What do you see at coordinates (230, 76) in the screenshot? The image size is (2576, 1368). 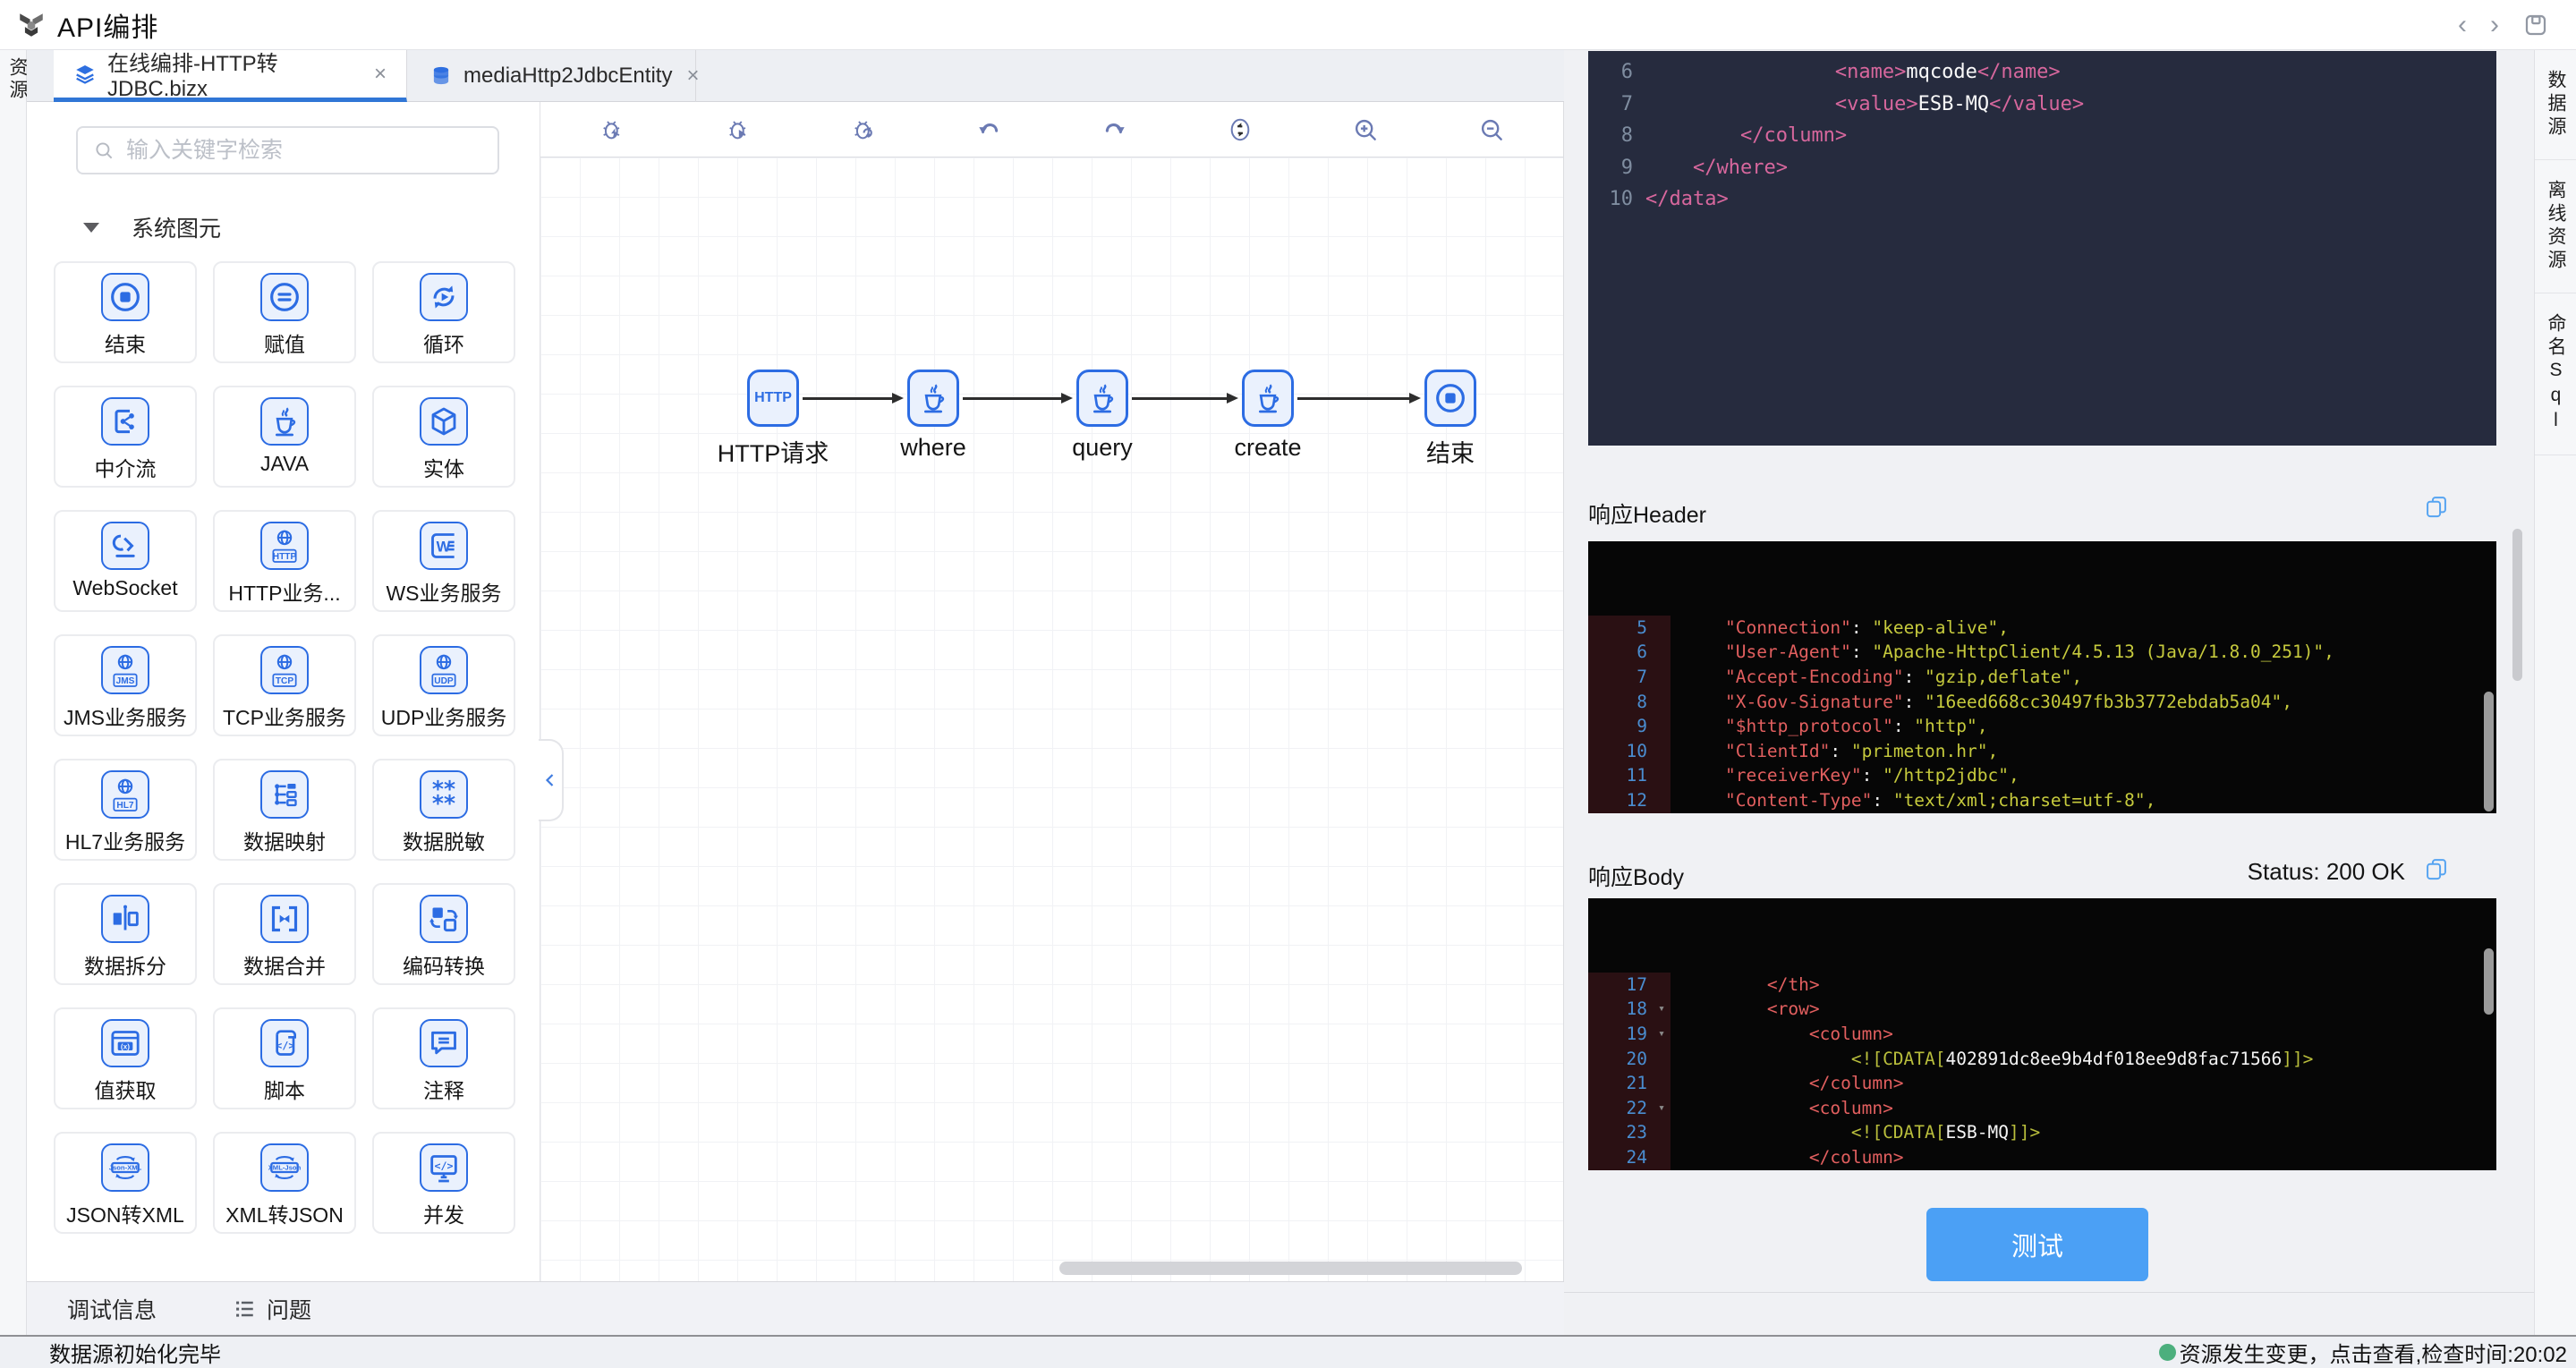 I see `file-tab-0: 在线编排-HTTP转JDBC.bizx ×` at bounding box center [230, 76].